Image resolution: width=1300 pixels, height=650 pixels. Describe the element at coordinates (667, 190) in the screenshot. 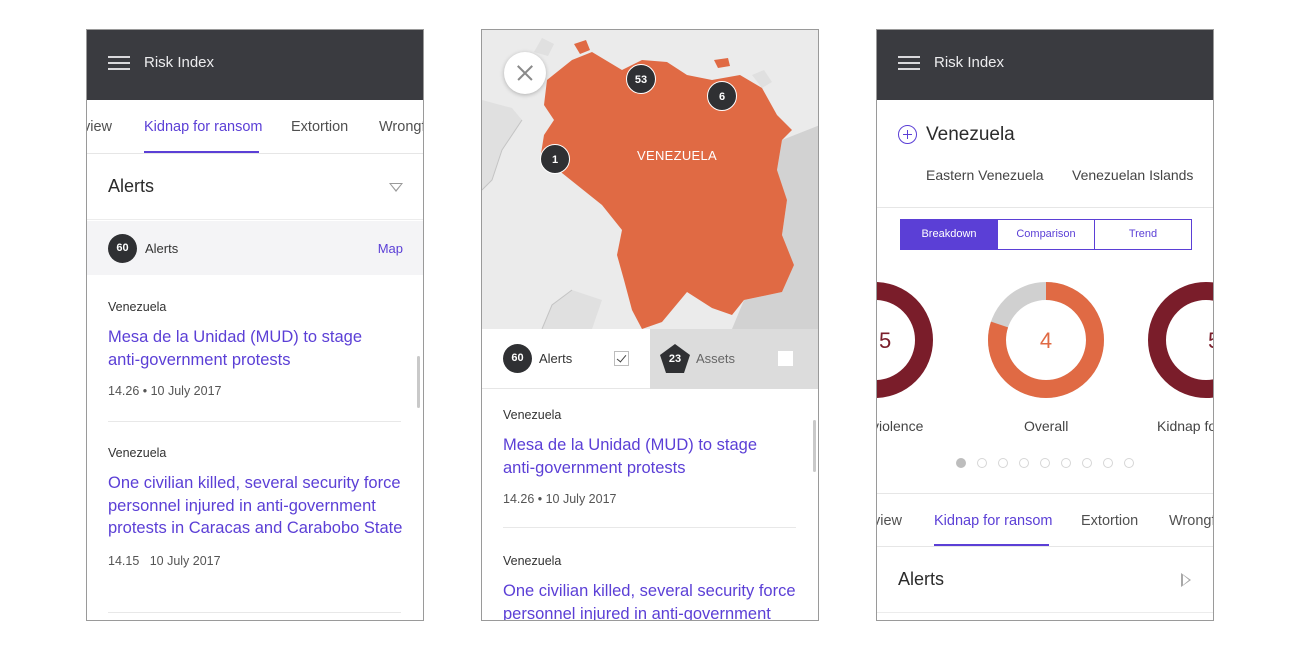

I see `venezuela-shape` at that location.